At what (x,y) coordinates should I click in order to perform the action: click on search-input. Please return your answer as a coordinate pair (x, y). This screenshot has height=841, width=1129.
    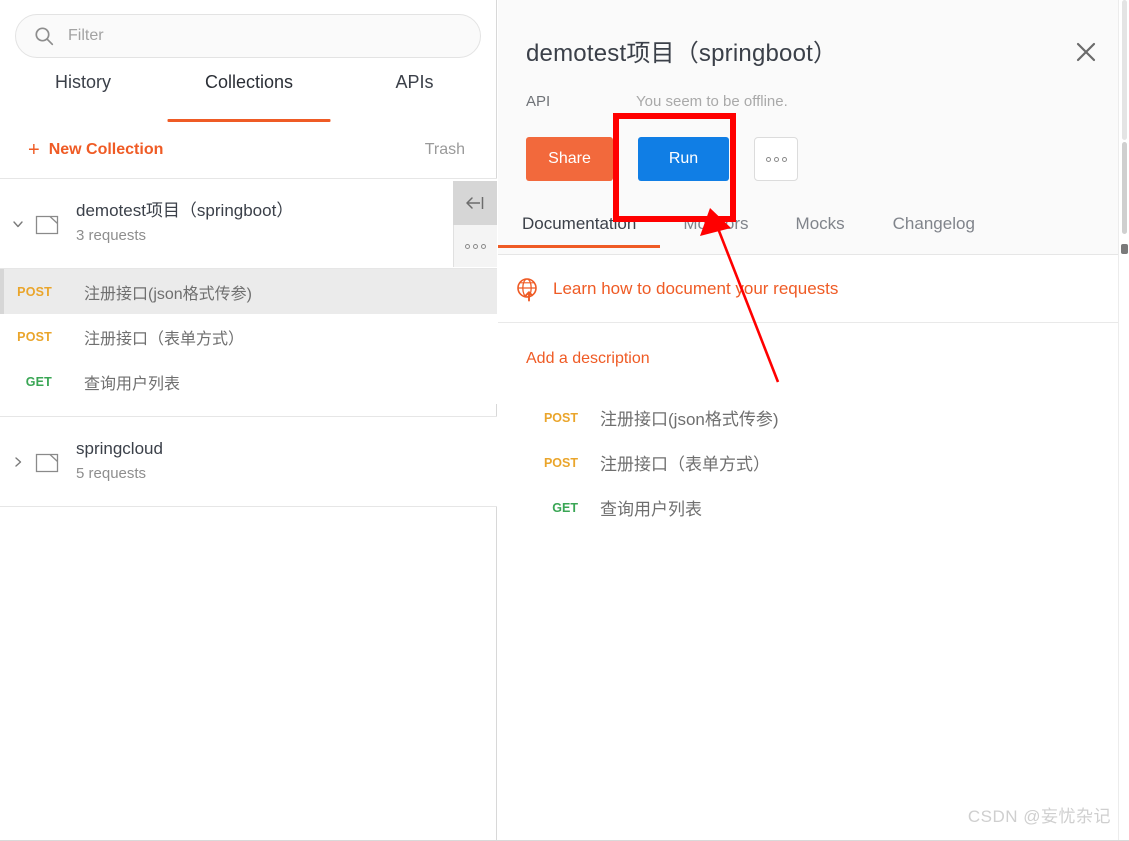
    Looking at the image, I should click on (265, 36).